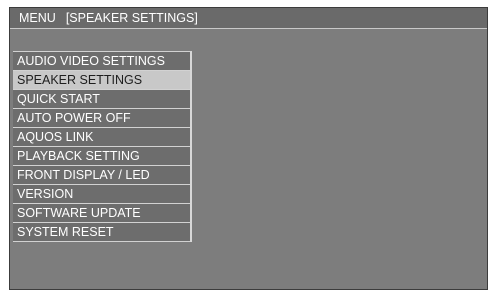 Image resolution: width=497 pixels, height=298 pixels. I want to click on menu-item-system-reset: SYSTEM RESET, so click(101, 232).